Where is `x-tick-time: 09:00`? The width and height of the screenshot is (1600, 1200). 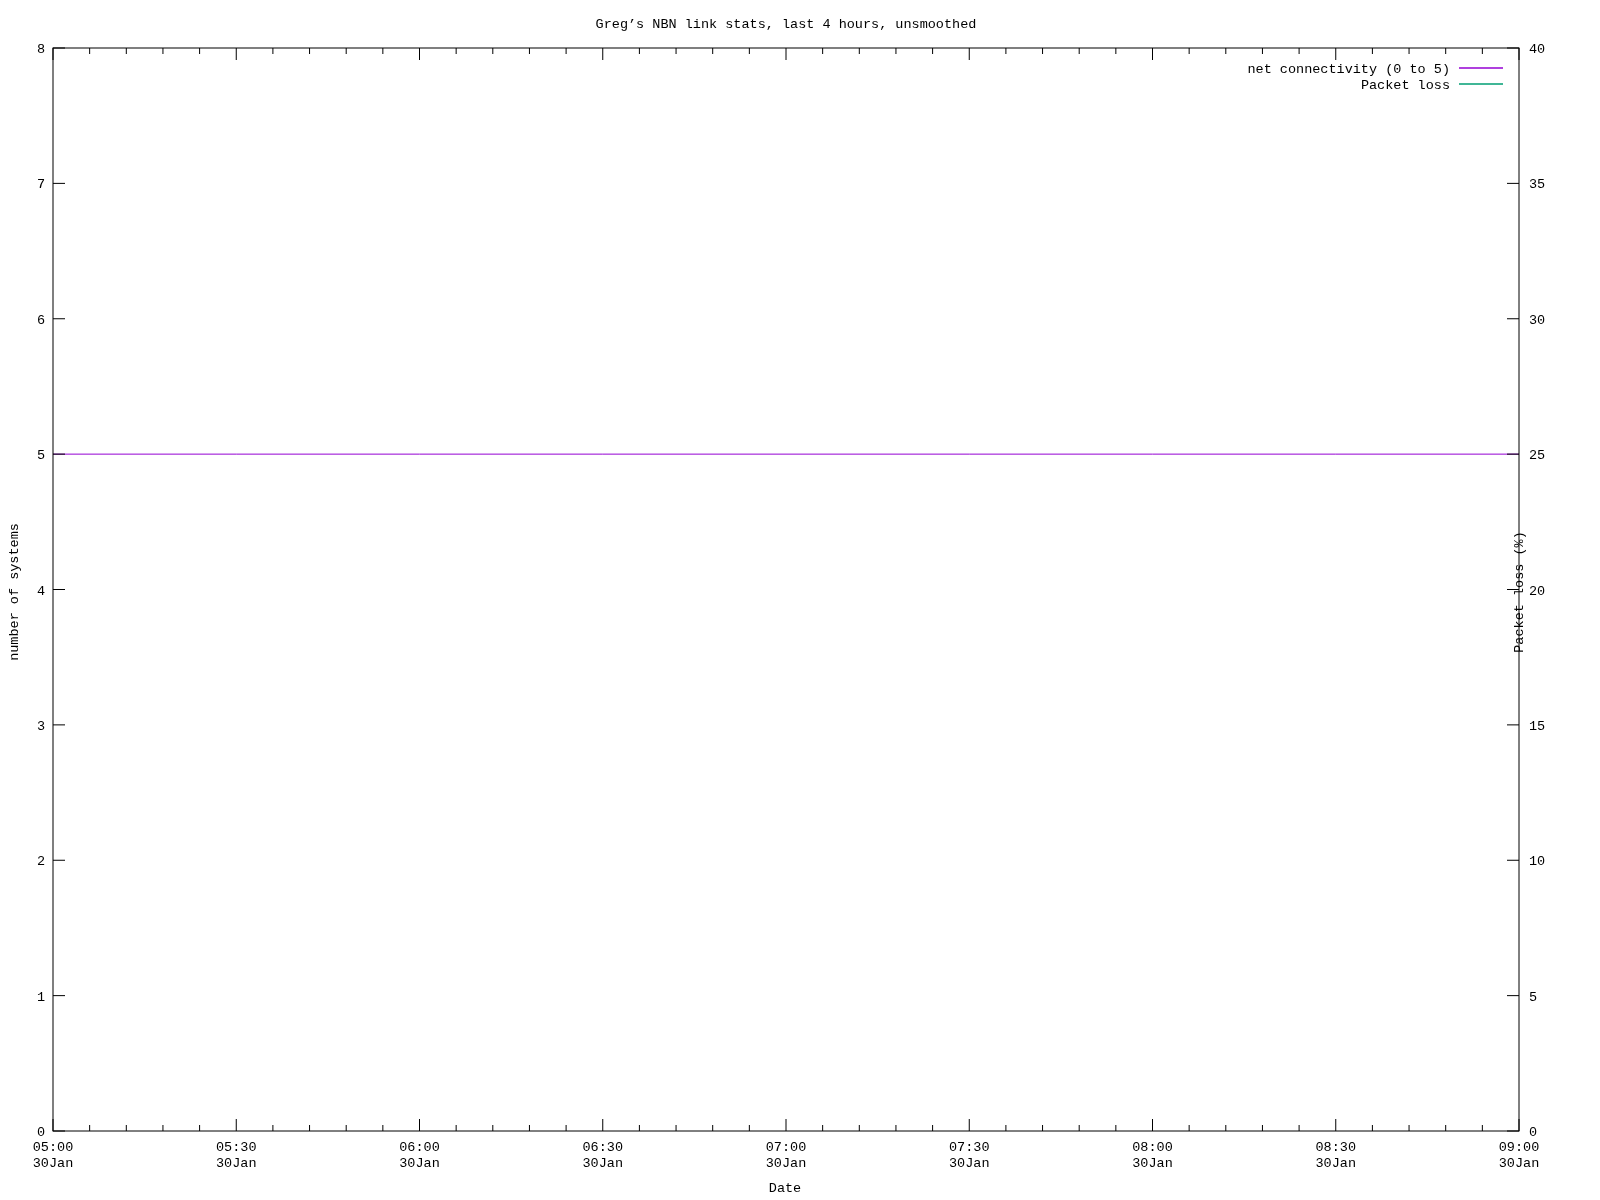
x-tick-time: 09:00 is located at coordinates (1519, 1147).